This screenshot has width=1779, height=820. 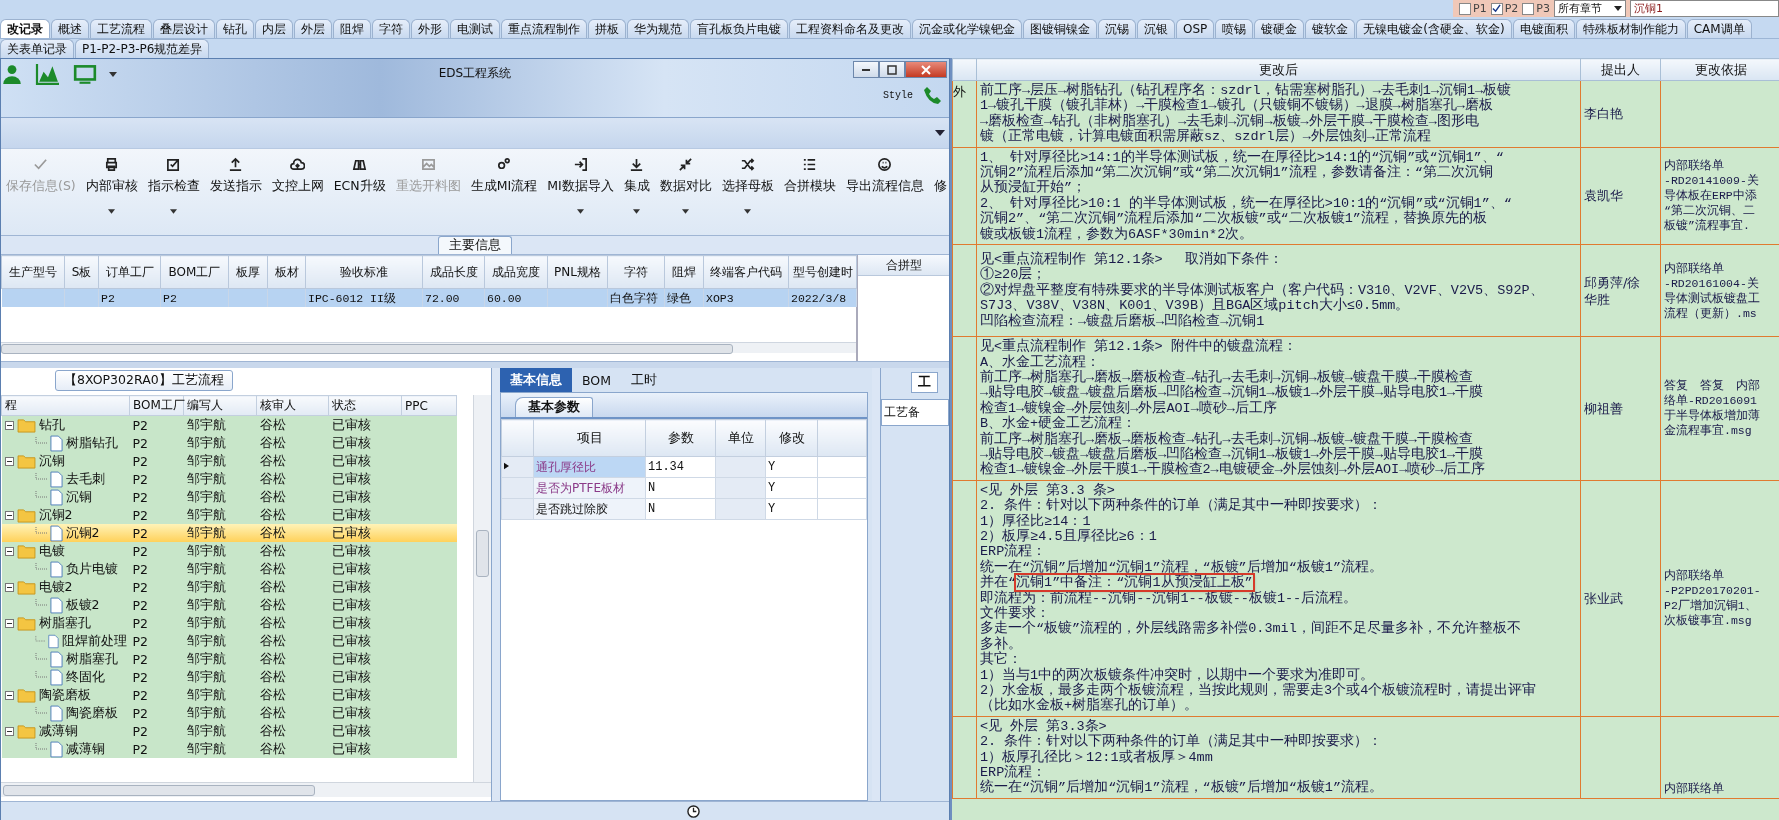 What do you see at coordinates (78, 497) in the screenshot?
I see `tree-node-label: 沉铜` at bounding box center [78, 497].